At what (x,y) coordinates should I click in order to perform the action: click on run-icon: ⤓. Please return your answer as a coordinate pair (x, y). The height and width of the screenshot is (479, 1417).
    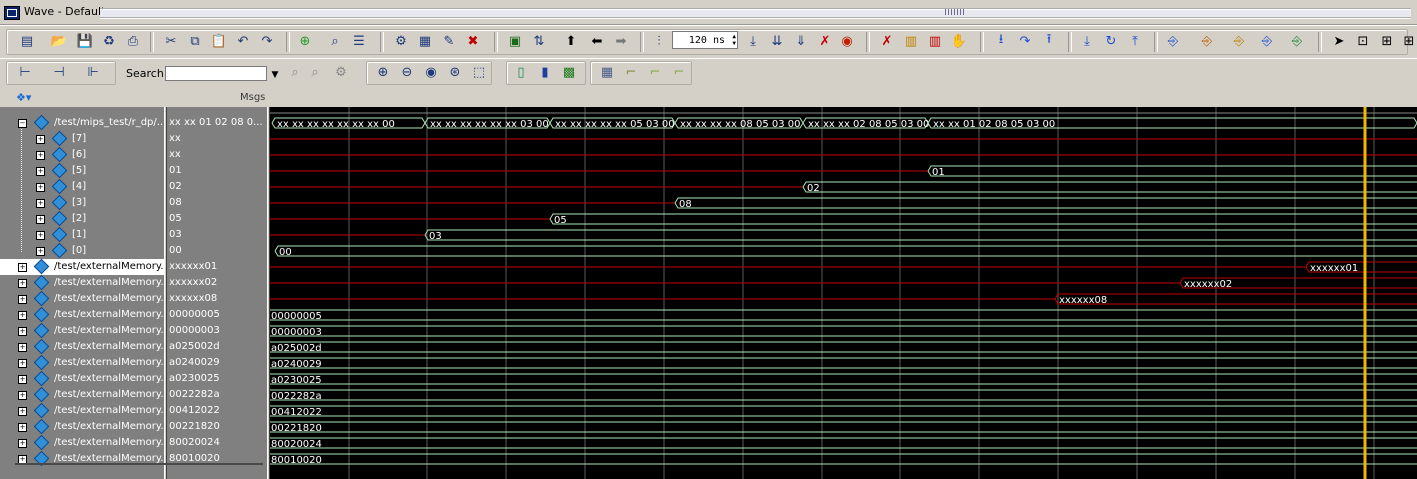
    Looking at the image, I should click on (753, 41).